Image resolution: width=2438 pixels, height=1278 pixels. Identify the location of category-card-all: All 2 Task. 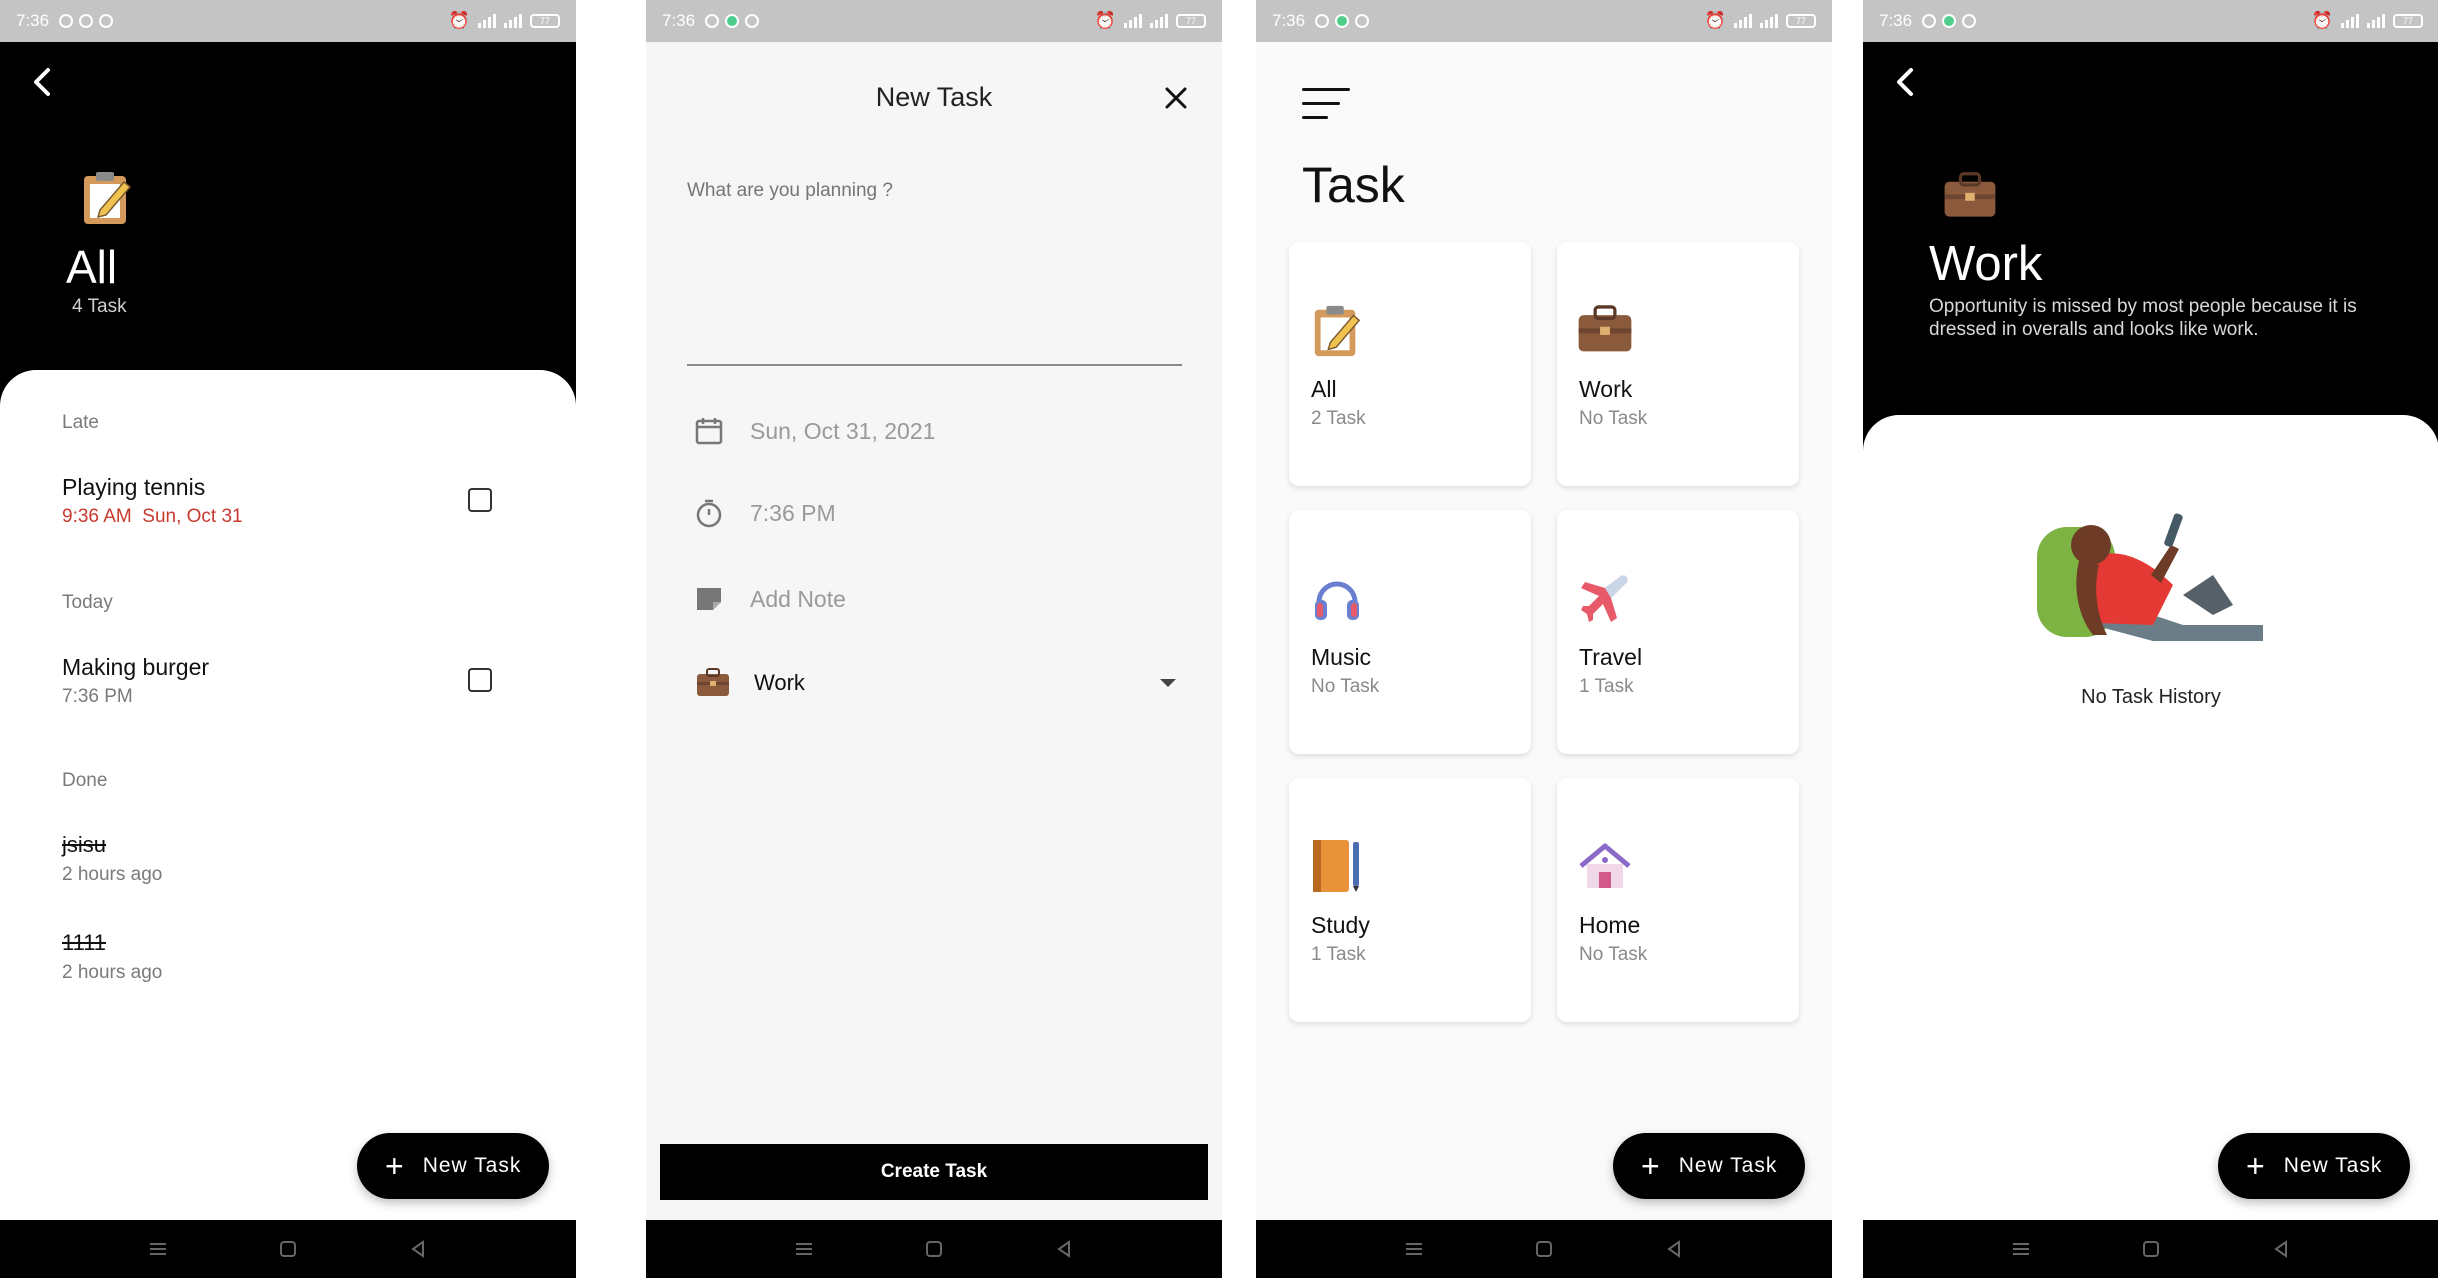
(1410, 364).